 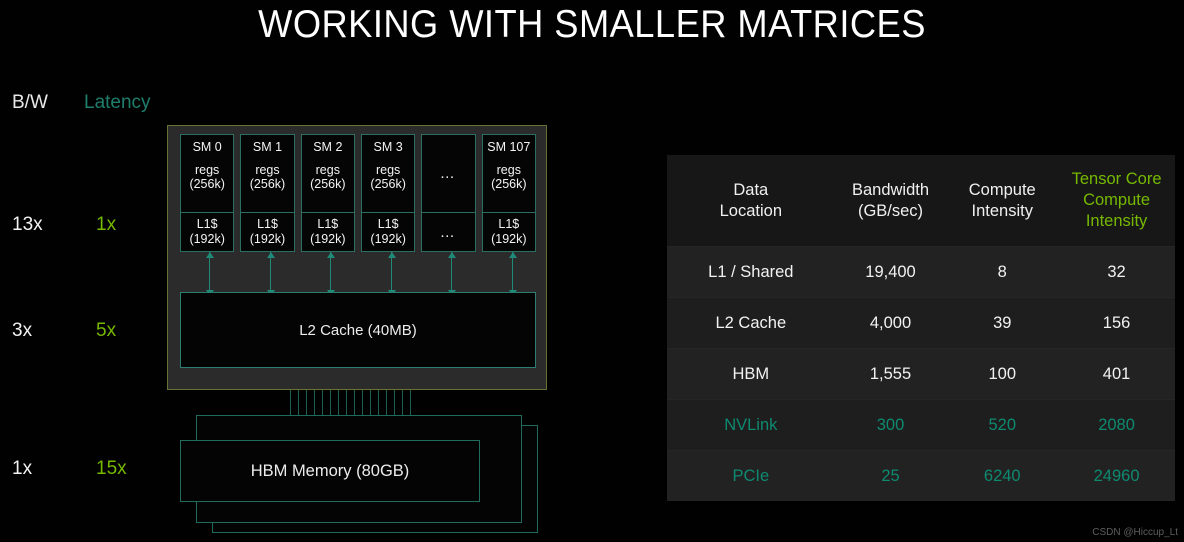 I want to click on sm-block-1-l1cache: L1$ (192k), so click(x=267, y=231).